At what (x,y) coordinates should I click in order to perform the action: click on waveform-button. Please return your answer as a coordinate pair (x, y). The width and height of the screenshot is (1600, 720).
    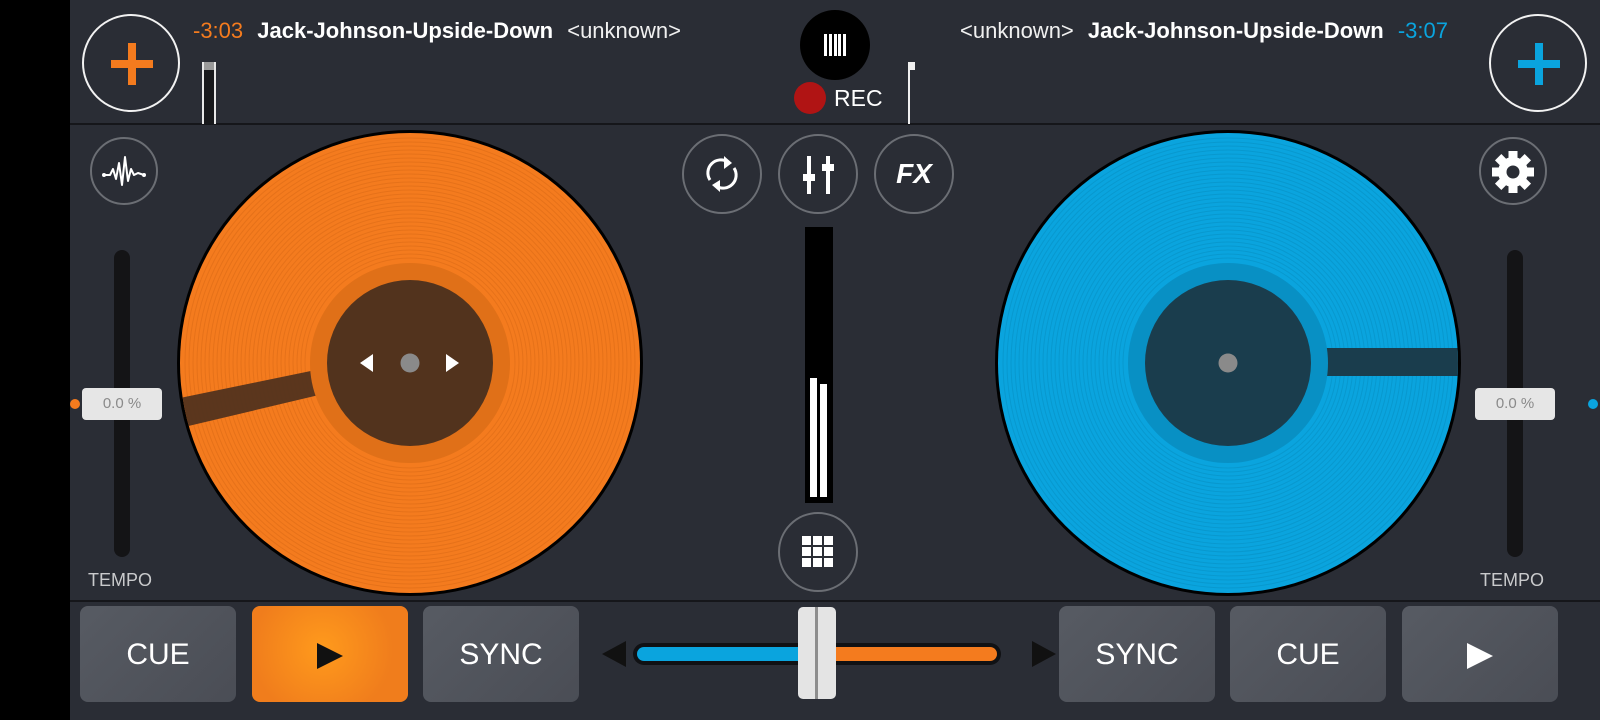
    Looking at the image, I should click on (124, 171).